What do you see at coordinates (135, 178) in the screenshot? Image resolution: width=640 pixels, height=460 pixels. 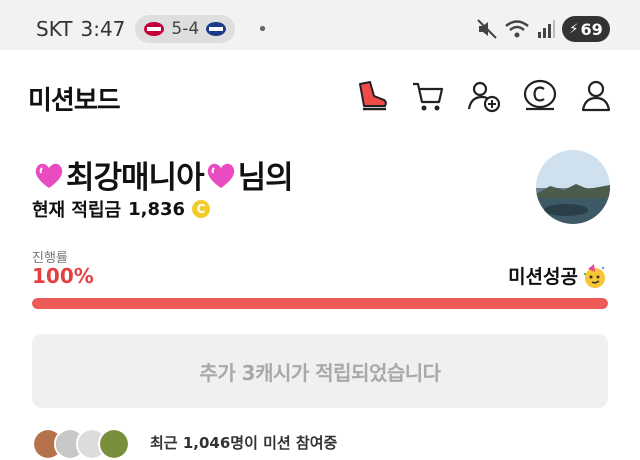 I see `user-nickname: 최강매니아` at bounding box center [135, 178].